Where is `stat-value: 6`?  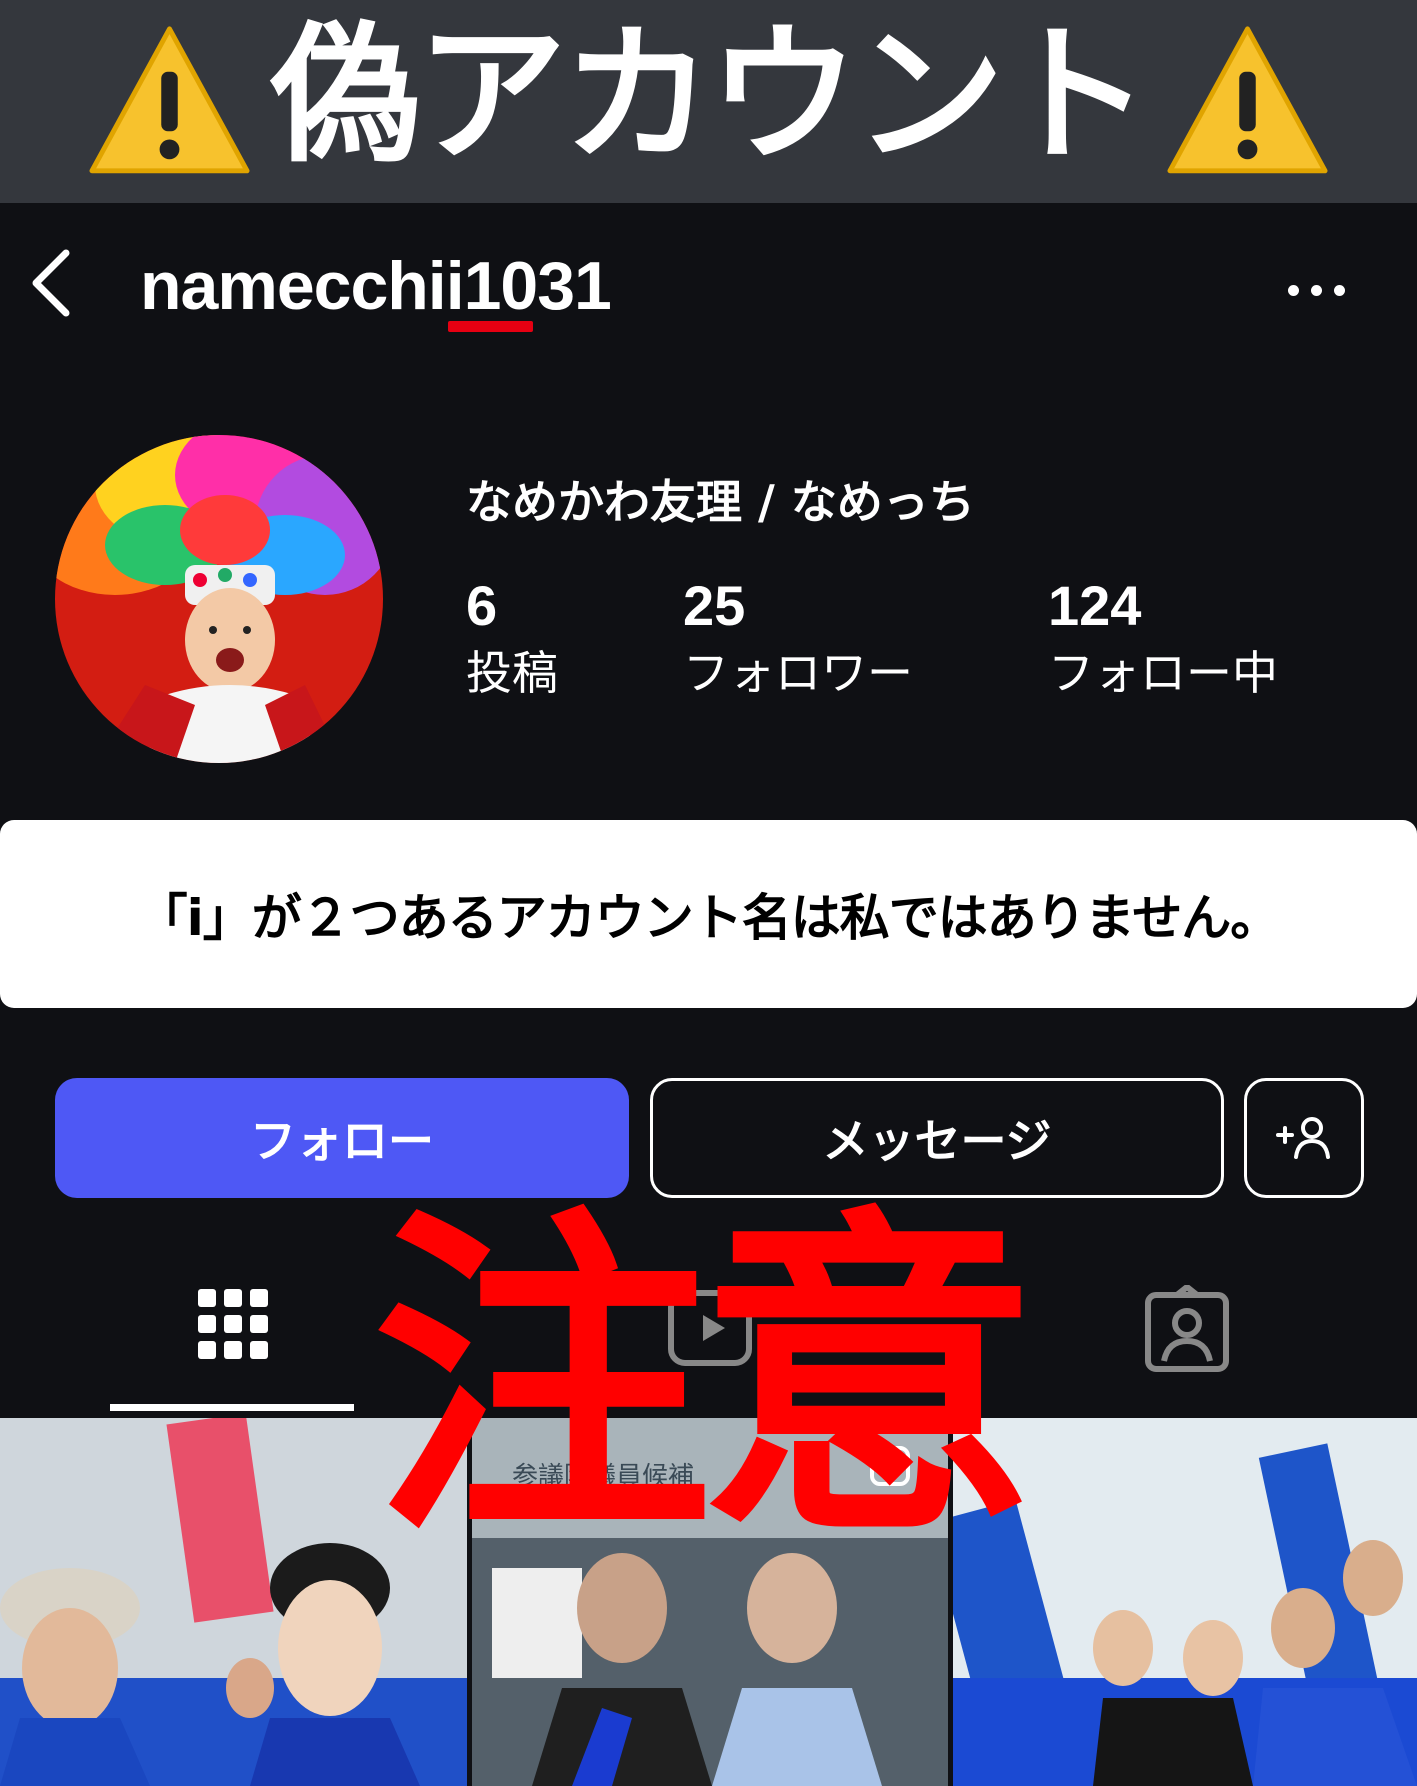
stat-value: 6 is located at coordinates (482, 605).